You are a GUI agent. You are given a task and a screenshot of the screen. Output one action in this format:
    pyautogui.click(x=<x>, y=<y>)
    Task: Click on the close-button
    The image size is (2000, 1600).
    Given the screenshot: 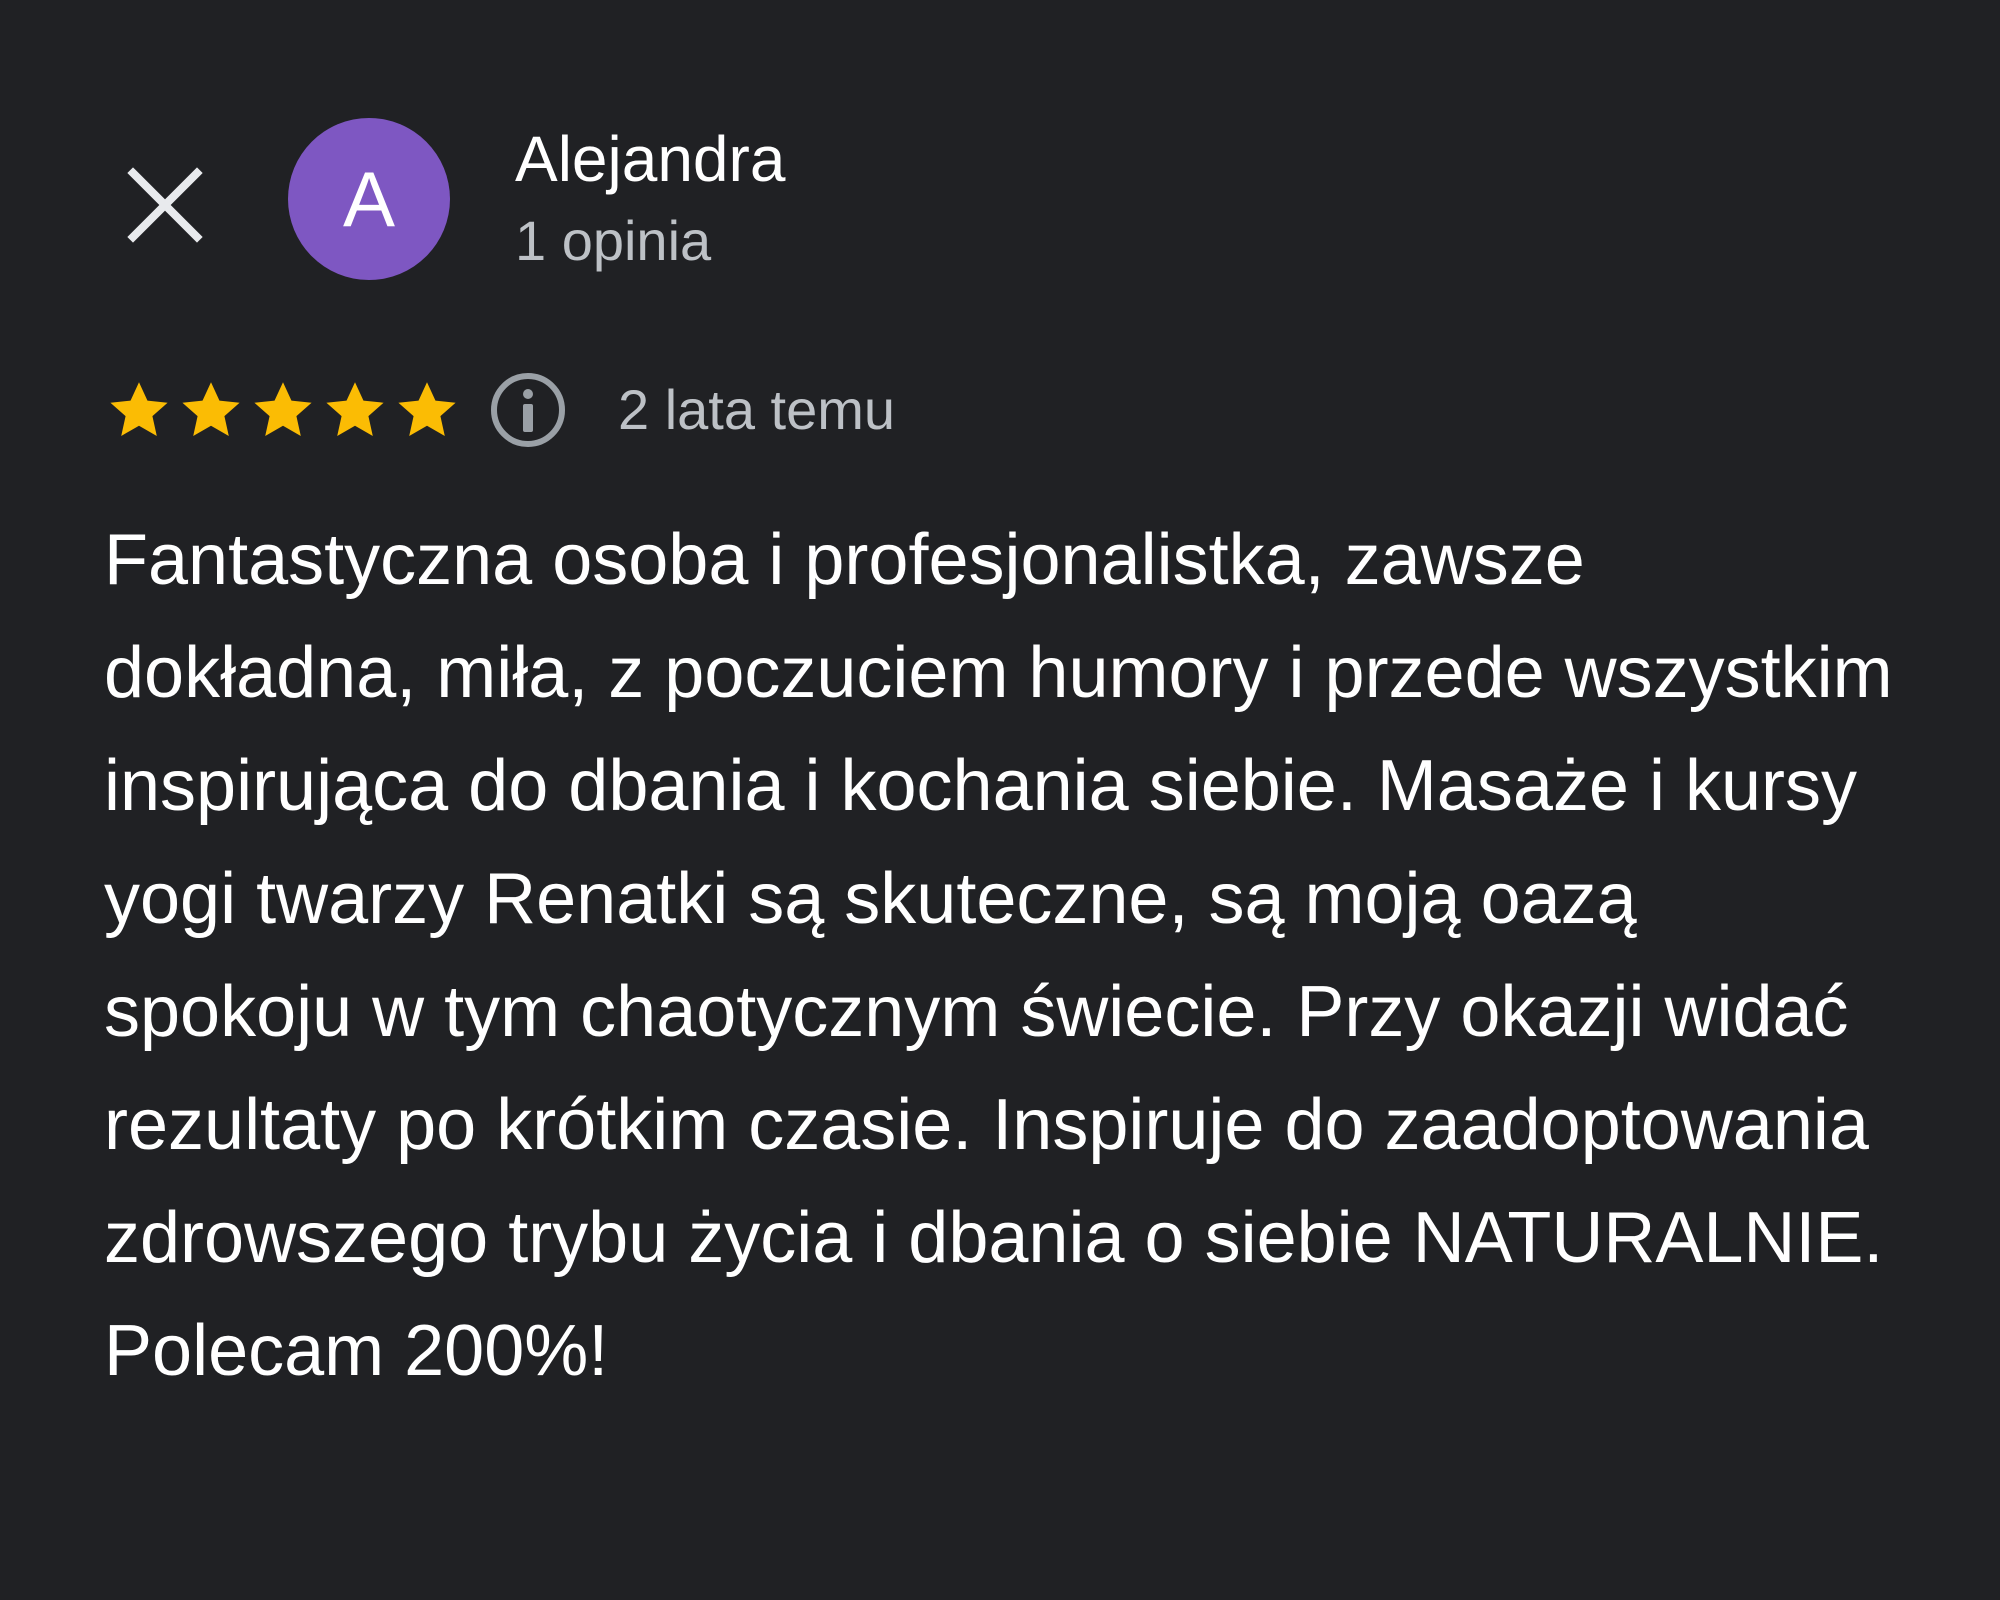 What is the action you would take?
    pyautogui.click(x=165, y=205)
    